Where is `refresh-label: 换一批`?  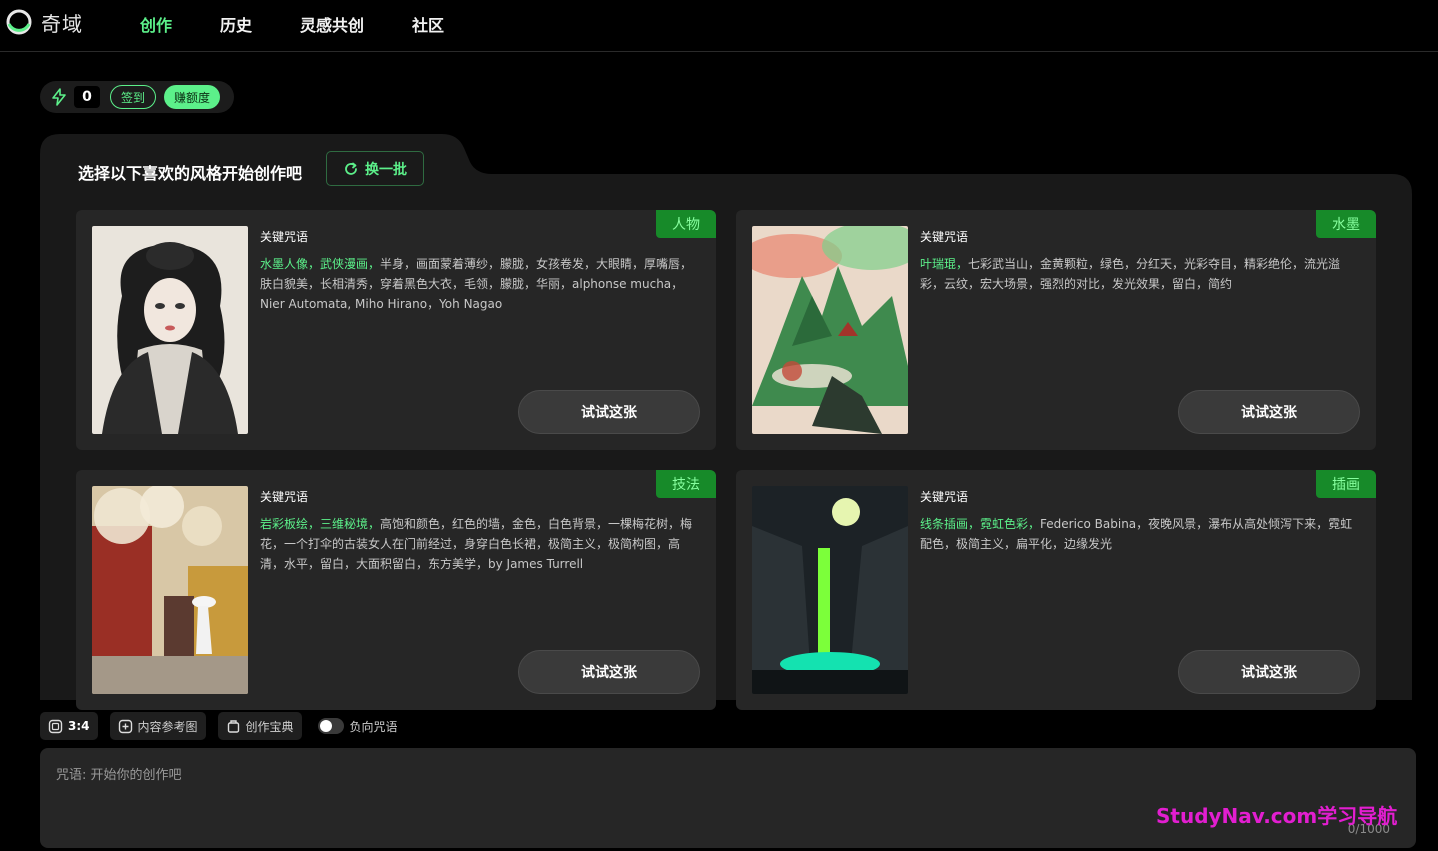 refresh-label: 换一批 is located at coordinates (386, 169).